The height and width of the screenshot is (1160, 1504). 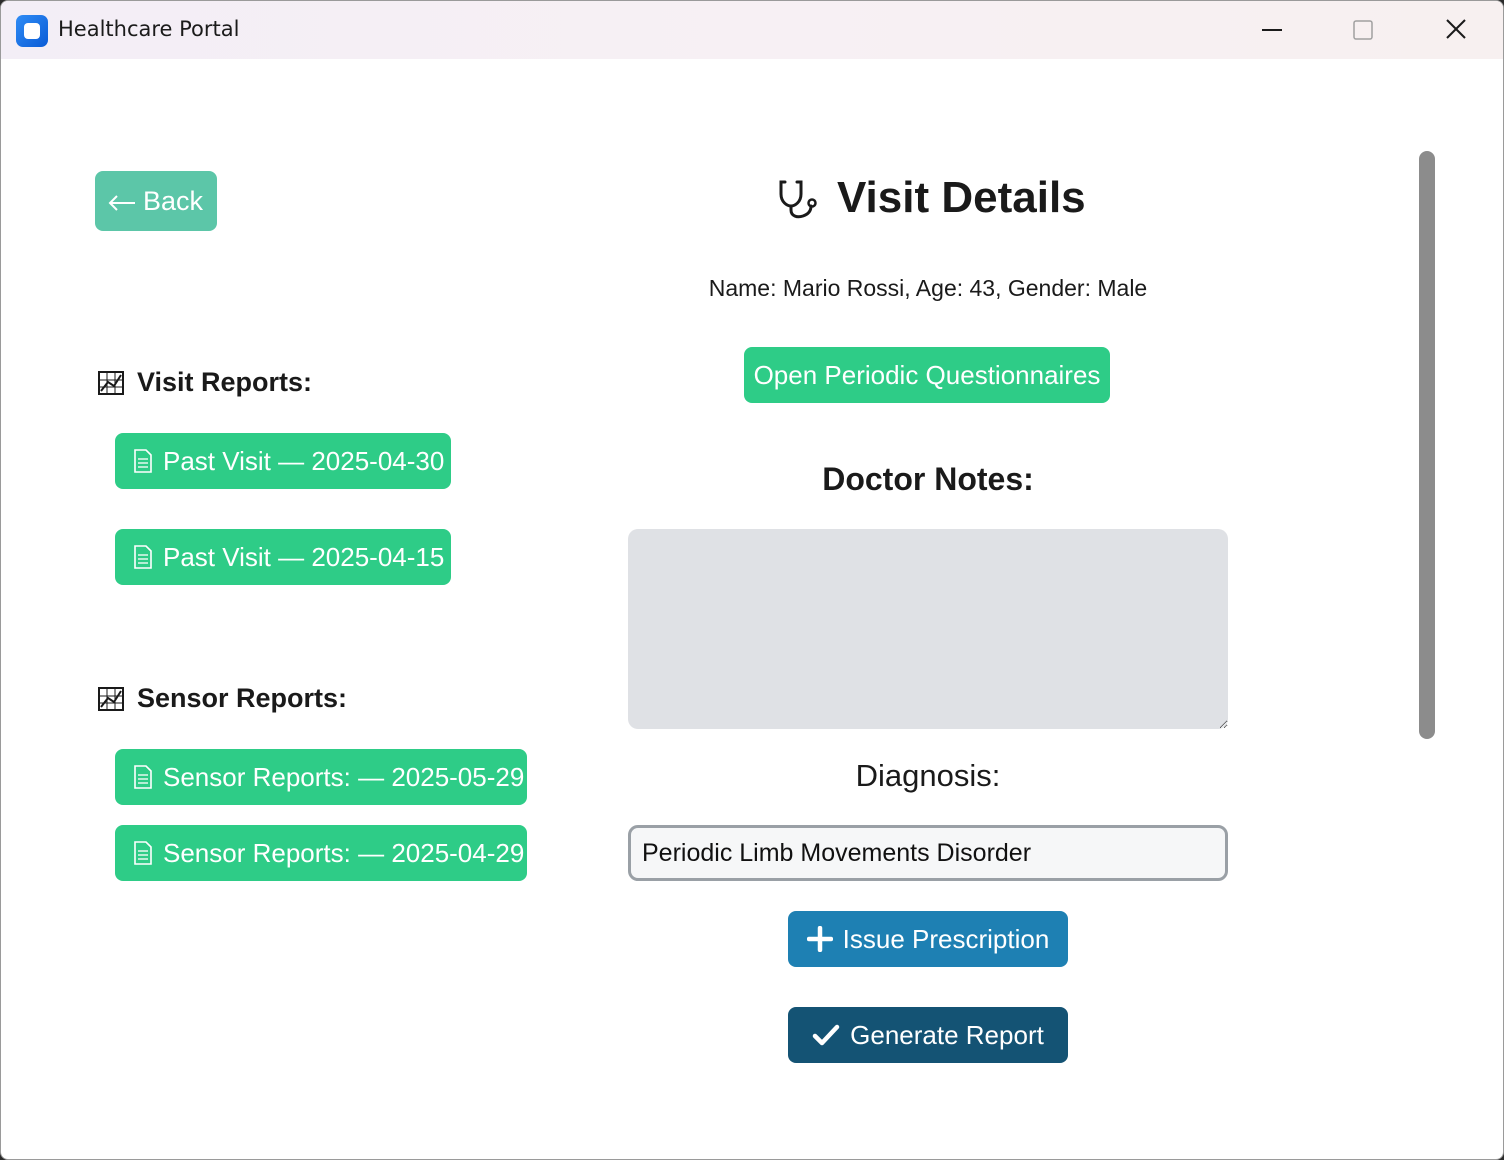 What do you see at coordinates (149, 29) in the screenshot?
I see `window-title: Healthcare Portal` at bounding box center [149, 29].